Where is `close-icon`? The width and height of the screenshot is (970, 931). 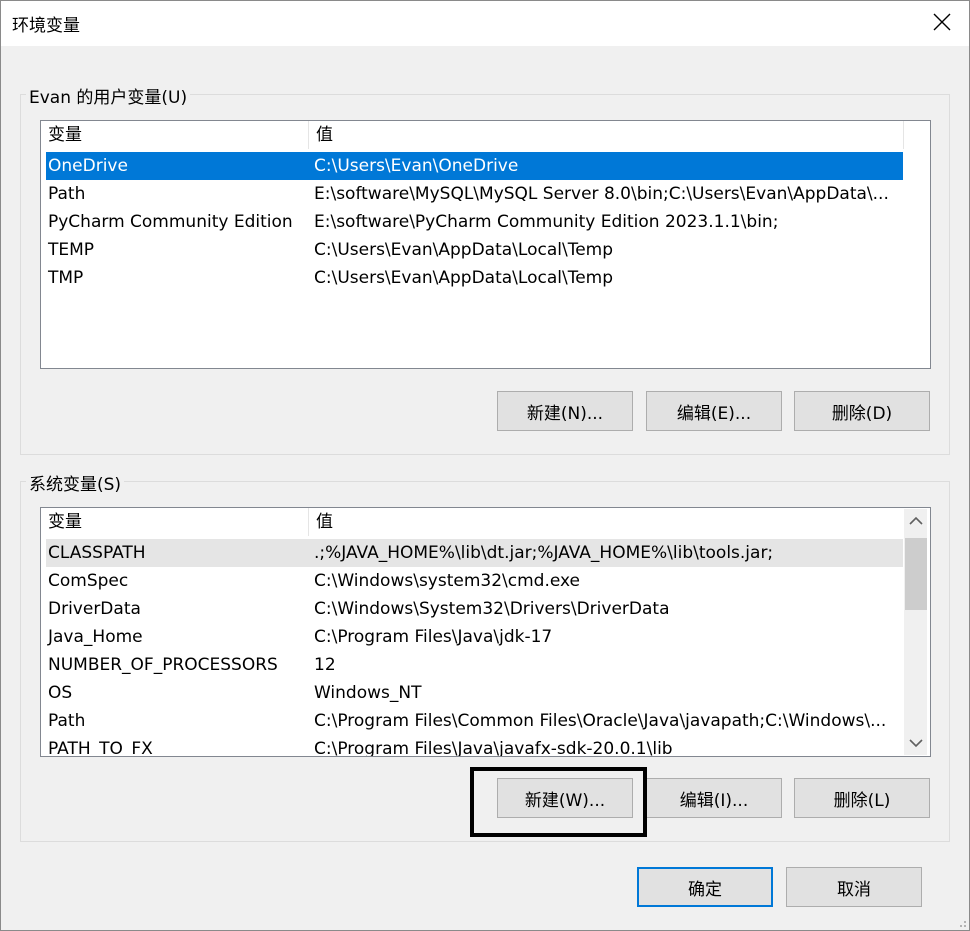 close-icon is located at coordinates (942, 22).